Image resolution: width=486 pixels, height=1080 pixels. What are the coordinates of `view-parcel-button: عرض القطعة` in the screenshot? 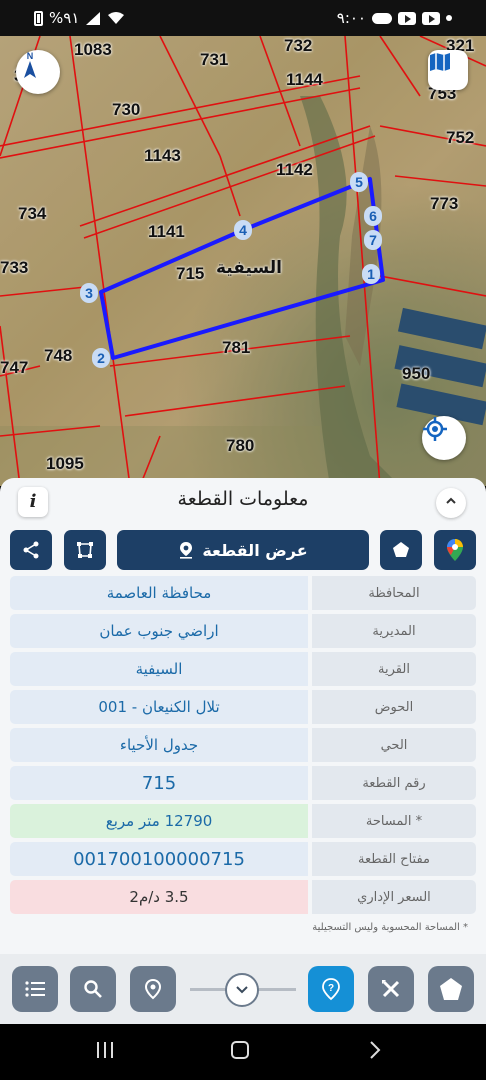 It's located at (243, 550).